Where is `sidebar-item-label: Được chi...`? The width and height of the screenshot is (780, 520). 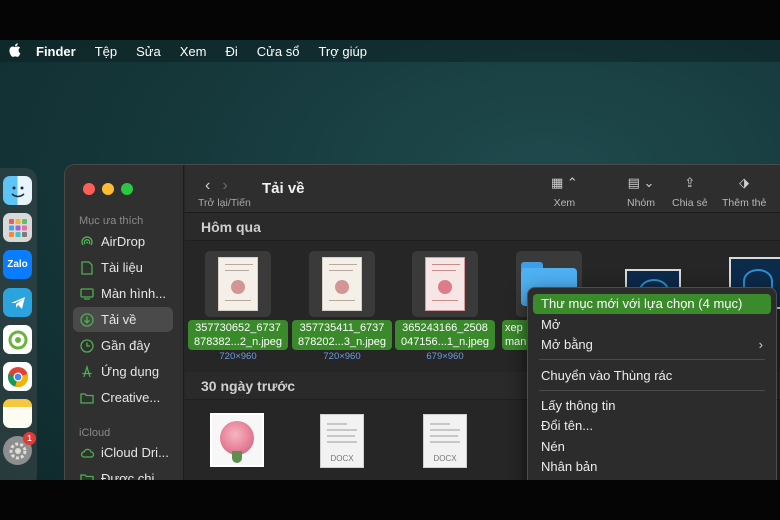
sidebar-item-label: Được chi... is located at coordinates (133, 475).